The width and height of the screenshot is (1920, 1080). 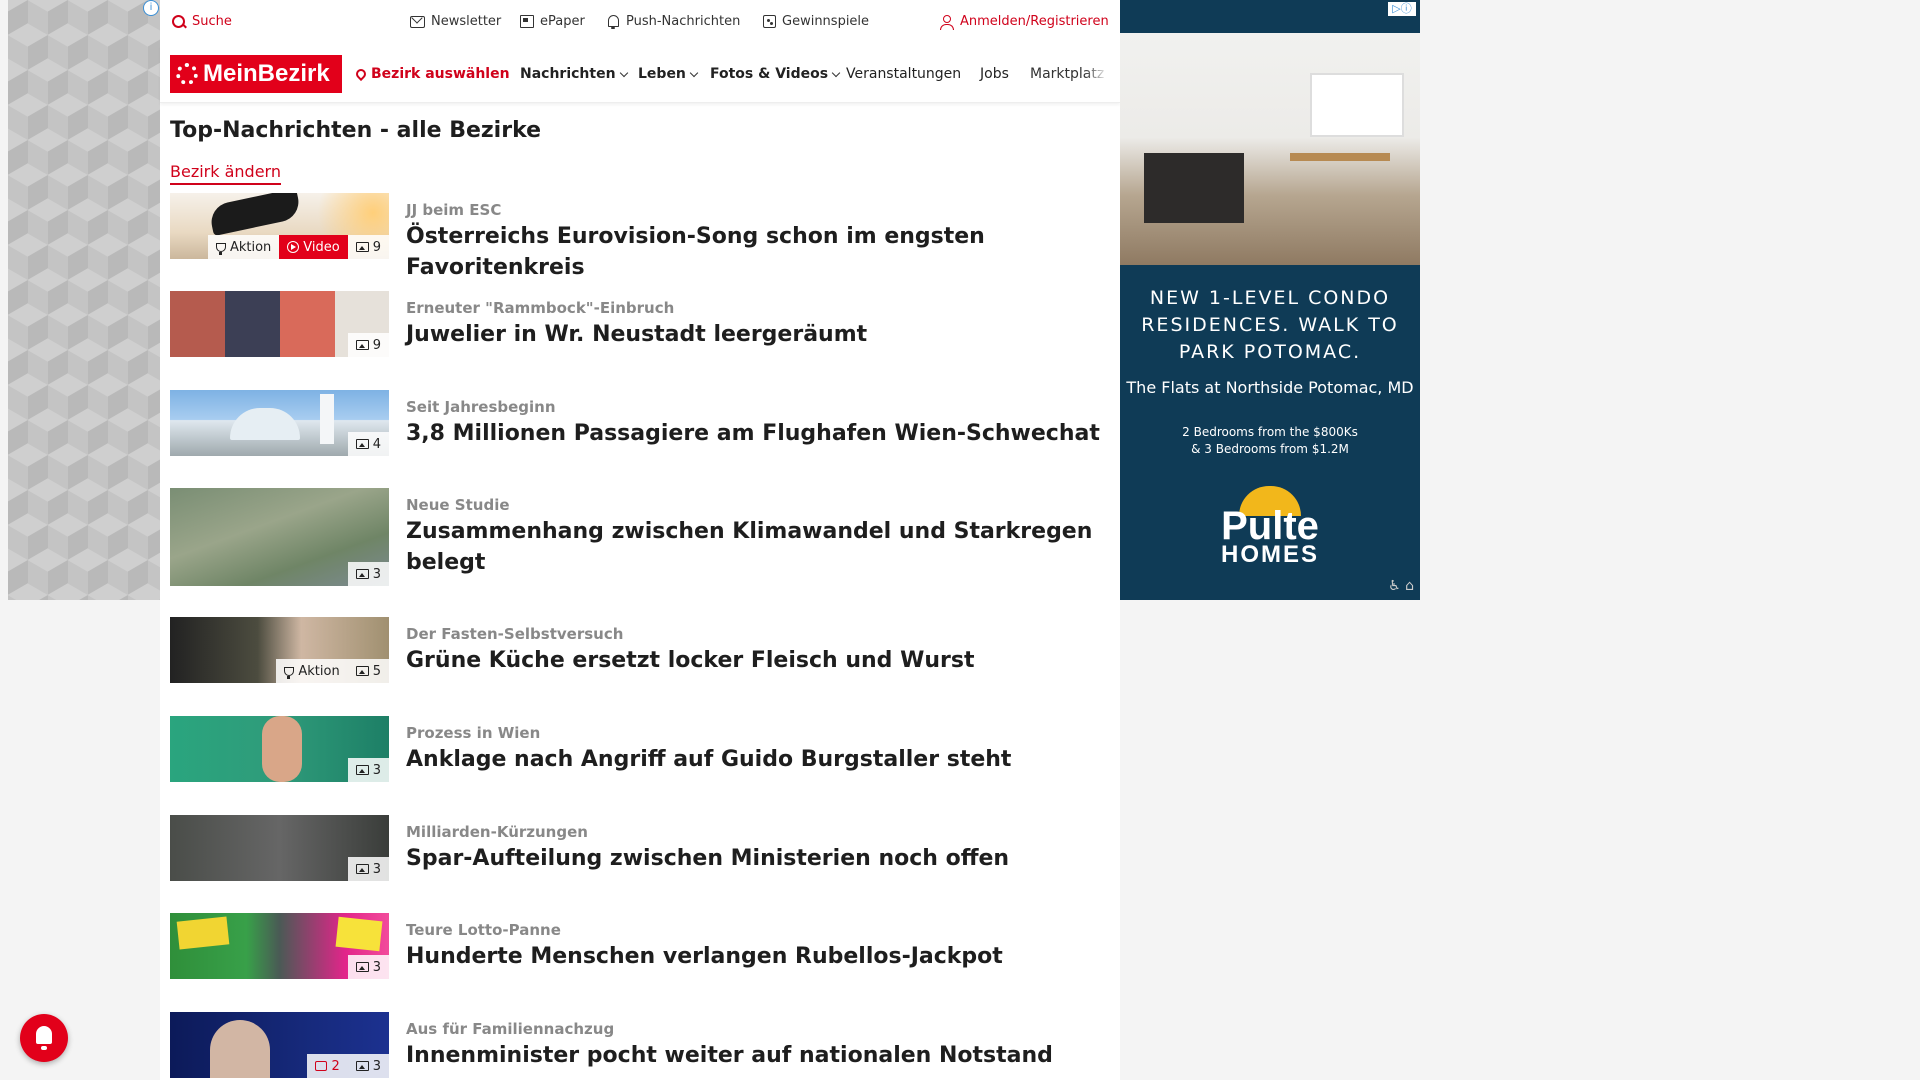 I want to click on aktion-badge: Aktion, so click(x=243, y=247).